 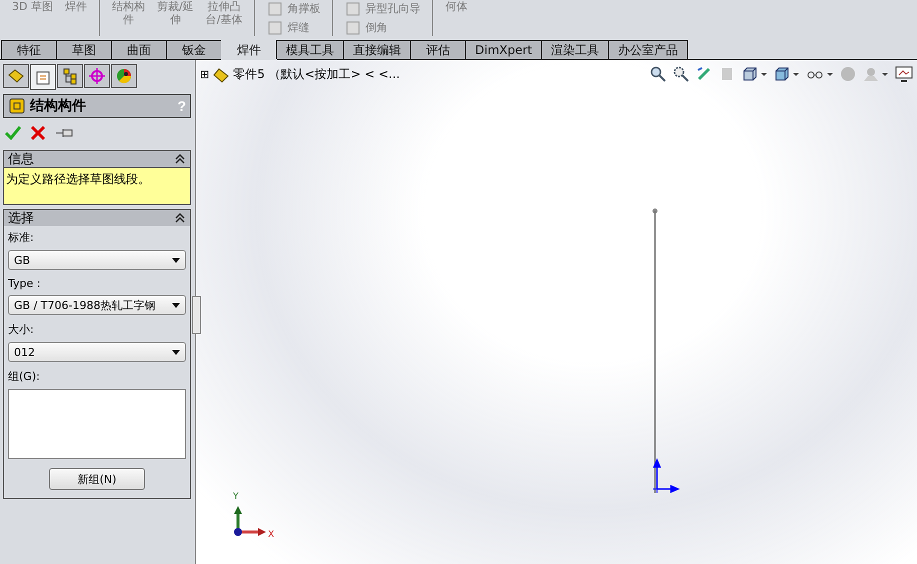 What do you see at coordinates (21, 237) in the screenshot?
I see `field-label: 标准:` at bounding box center [21, 237].